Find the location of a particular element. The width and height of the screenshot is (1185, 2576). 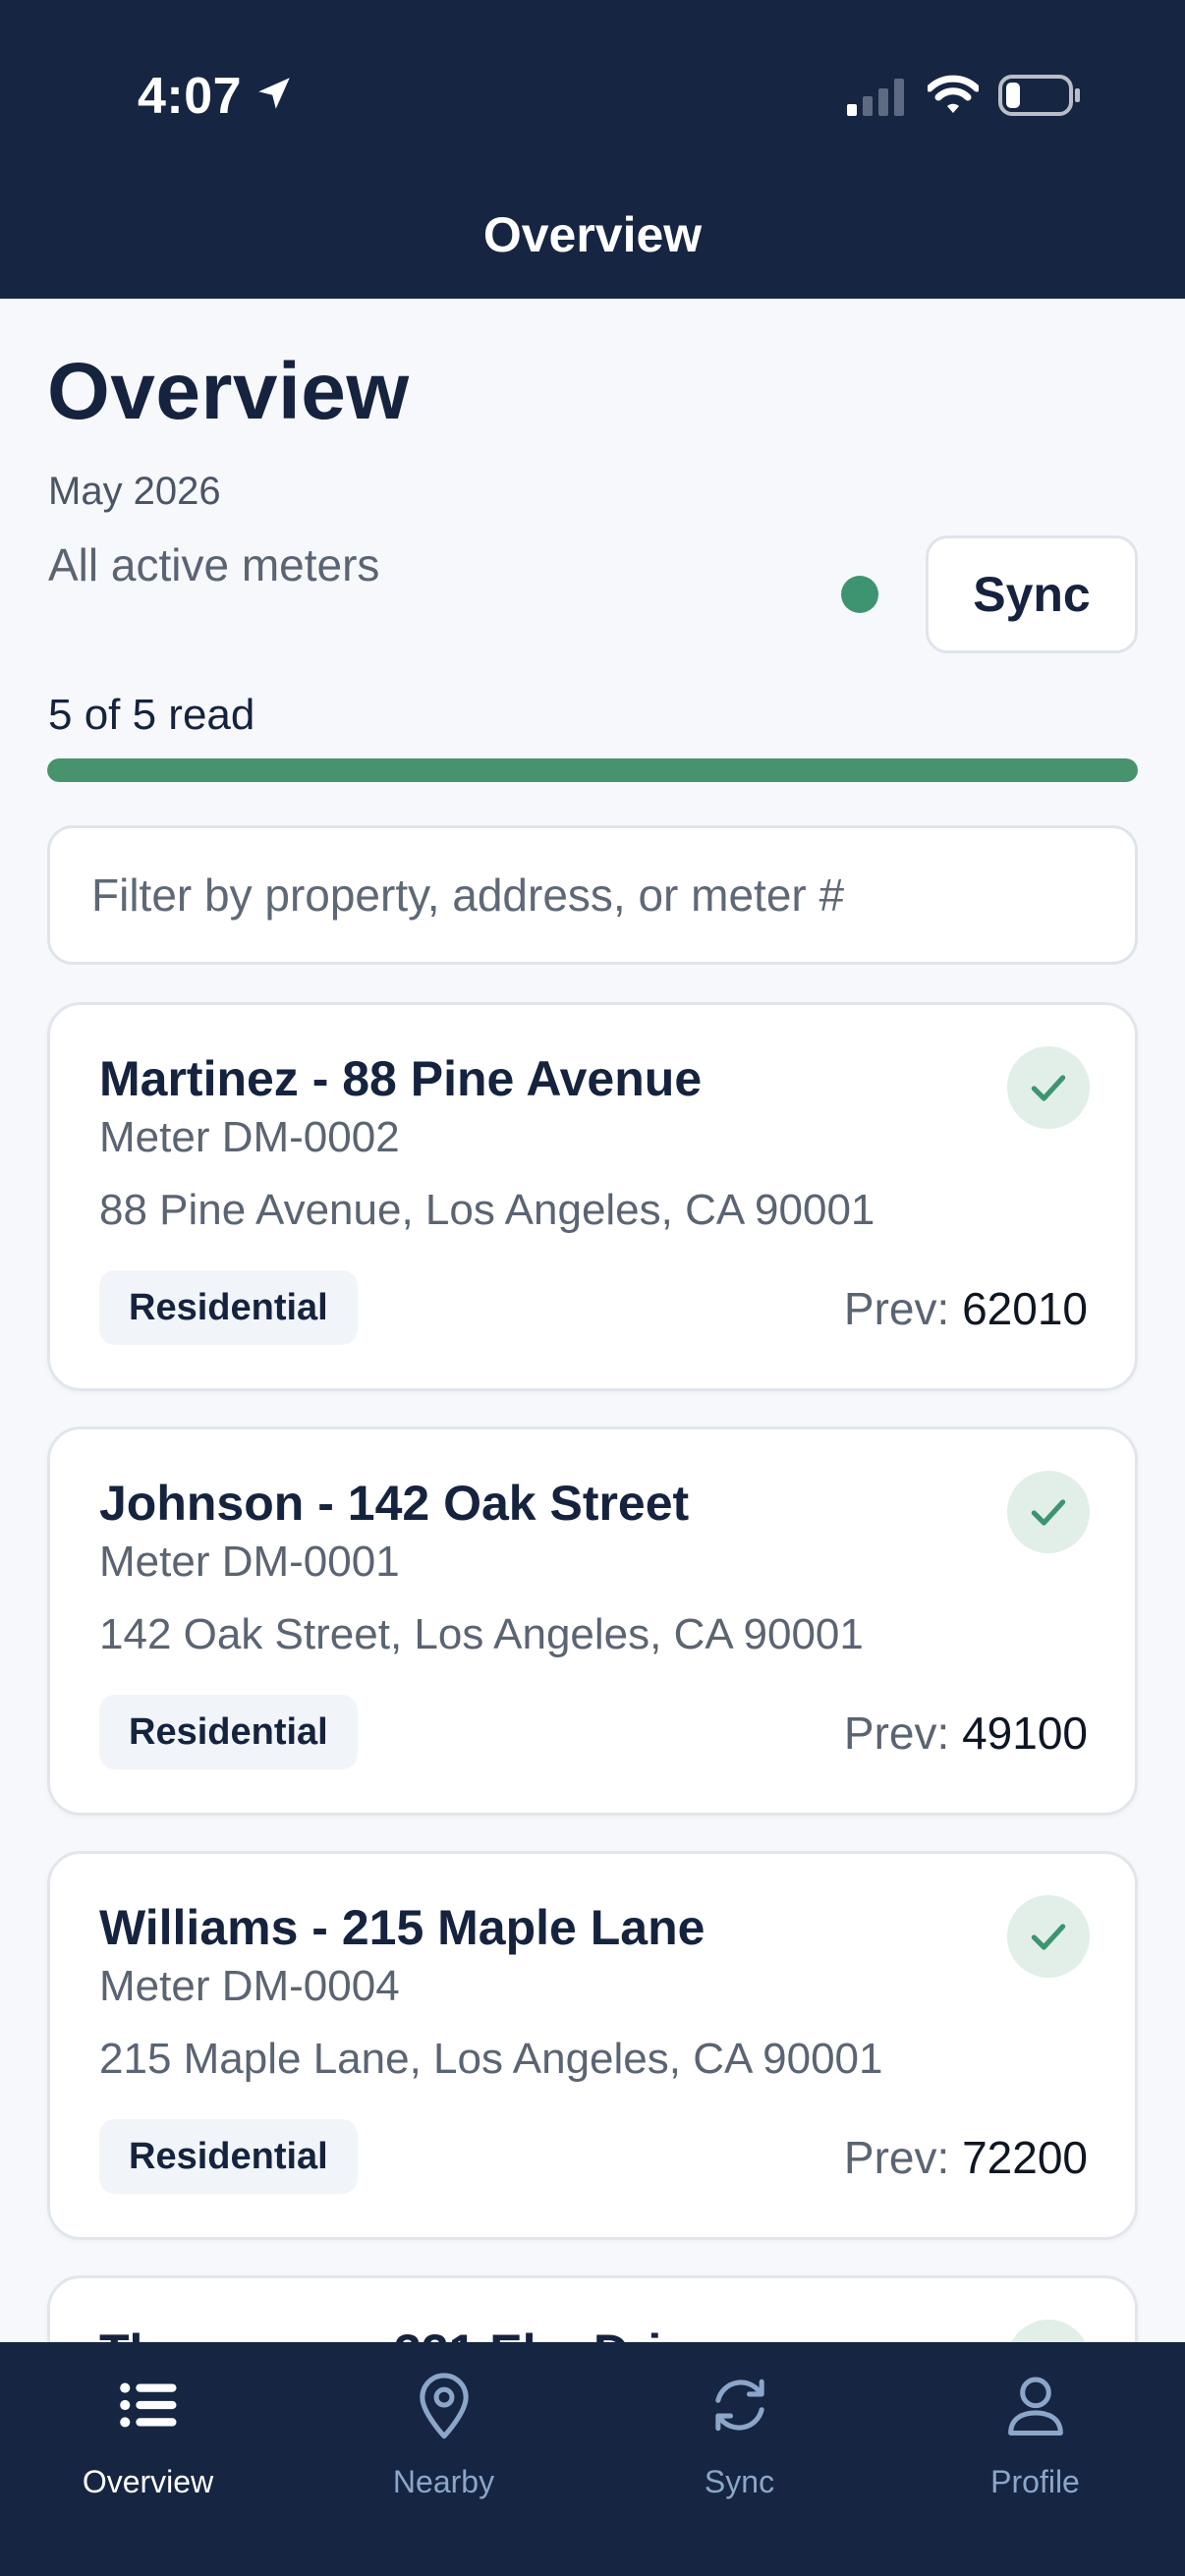

previous-reading-value: 62010 is located at coordinates (1025, 1308).